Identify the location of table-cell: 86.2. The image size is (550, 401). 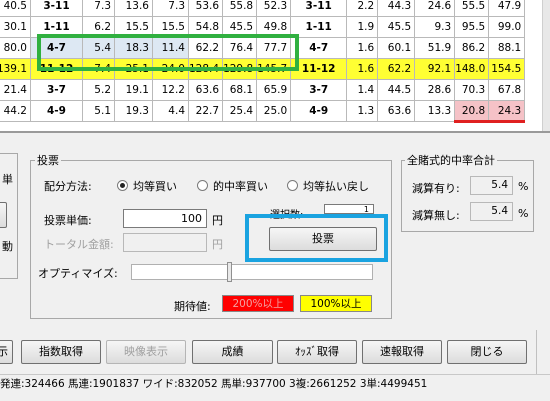
(472, 48).